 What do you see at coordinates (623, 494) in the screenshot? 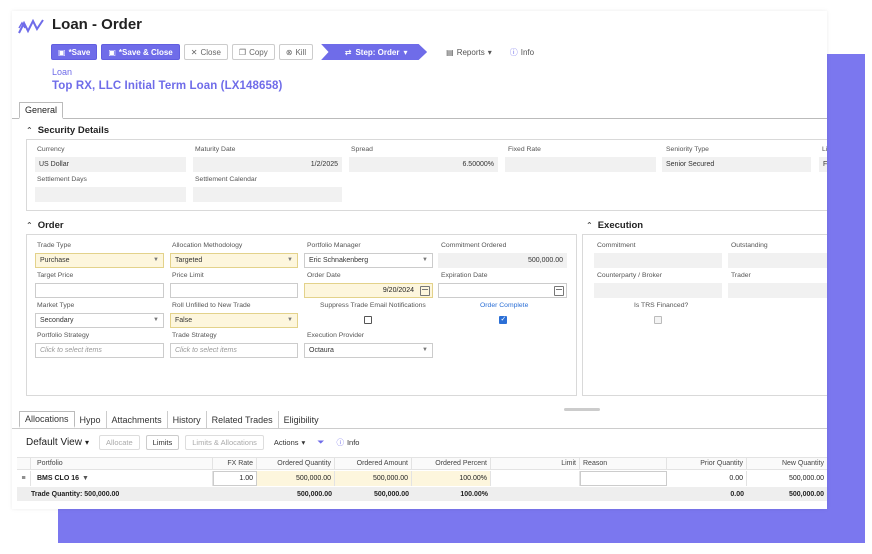
I see `total-reason` at bounding box center [623, 494].